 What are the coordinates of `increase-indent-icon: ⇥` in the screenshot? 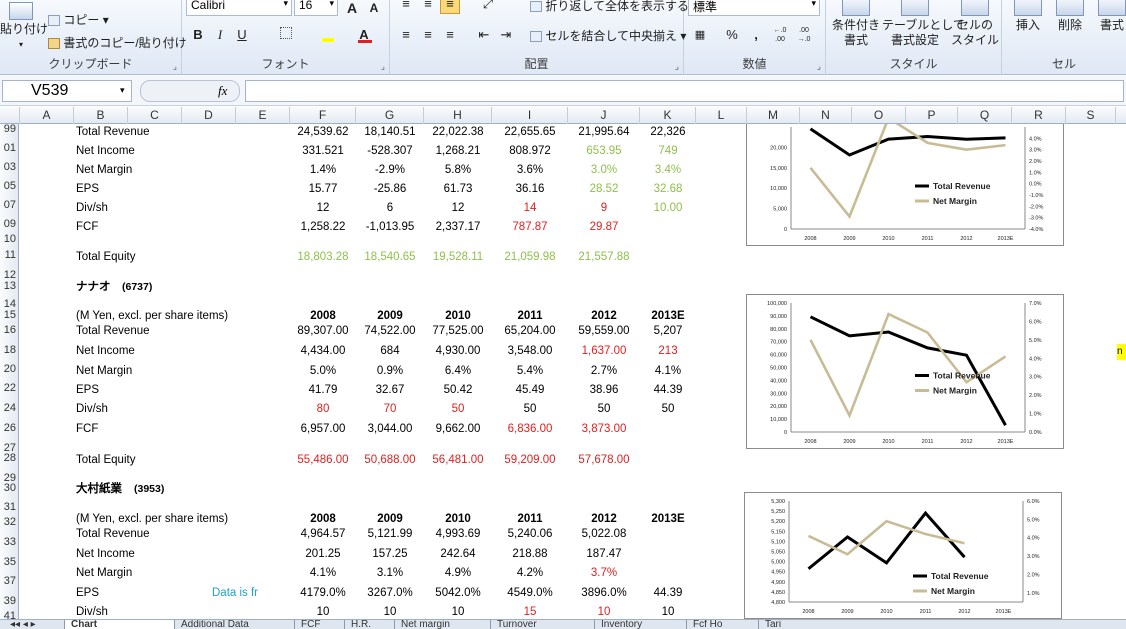 It's located at (506, 35).